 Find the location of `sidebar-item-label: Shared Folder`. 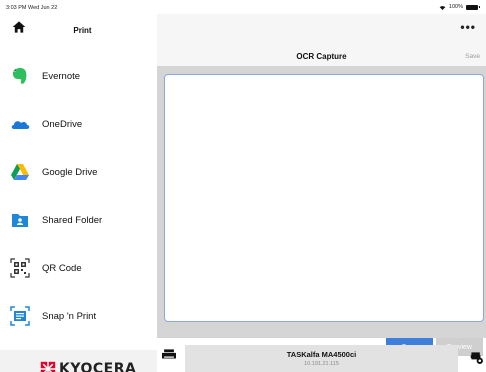

sidebar-item-label: Shared Folder is located at coordinates (72, 220).